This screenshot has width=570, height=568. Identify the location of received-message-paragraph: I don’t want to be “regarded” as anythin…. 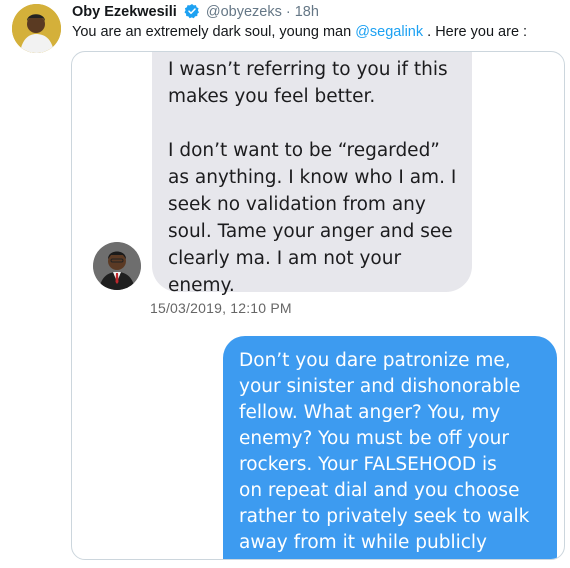
(312, 218).